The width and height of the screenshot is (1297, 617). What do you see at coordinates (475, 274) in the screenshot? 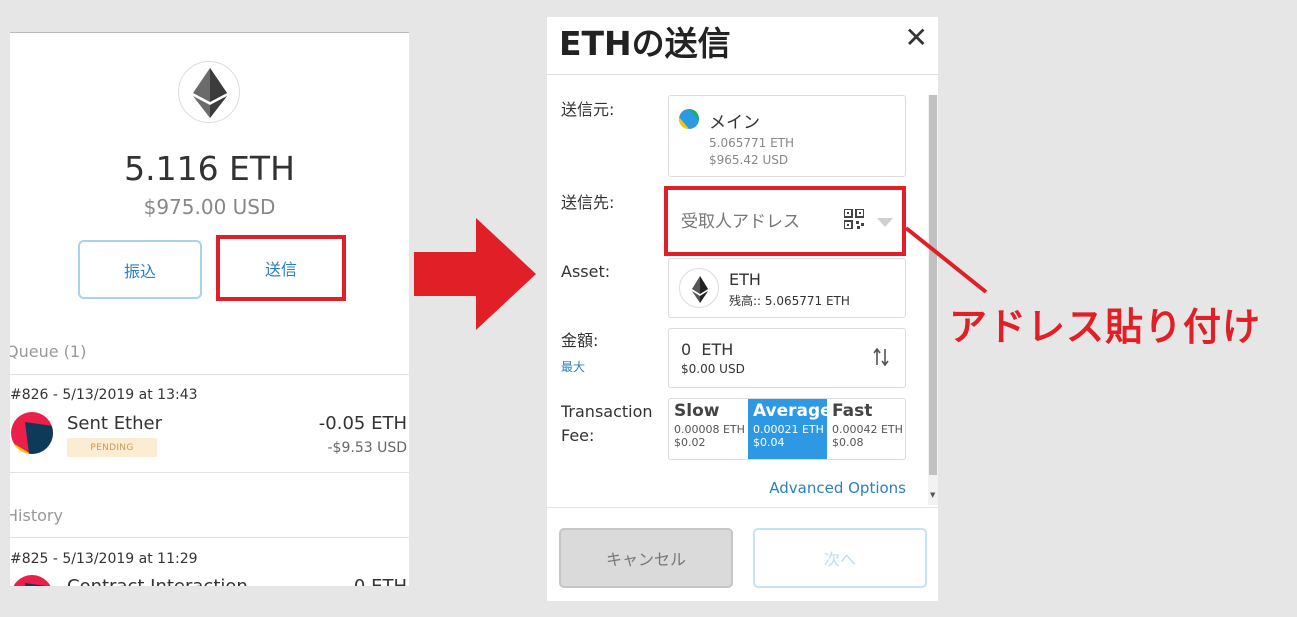
I see `right-arrow-icon` at bounding box center [475, 274].